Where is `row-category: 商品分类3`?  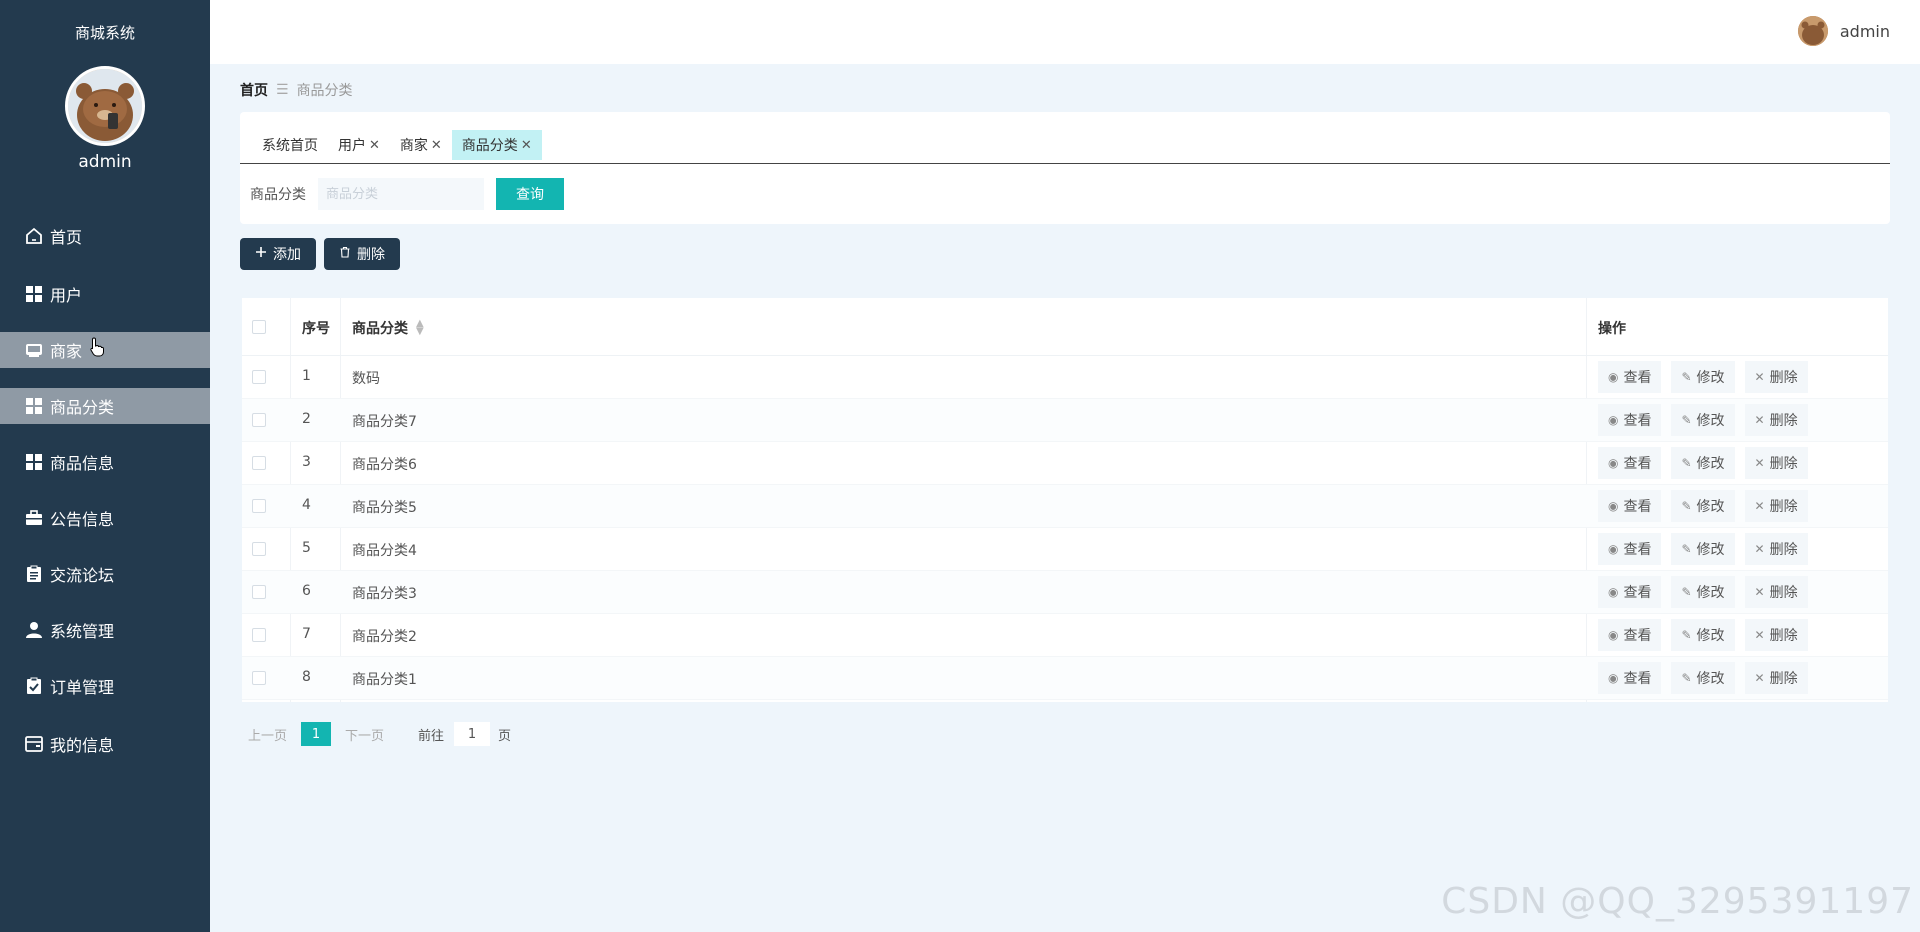 row-category: 商品分类3 is located at coordinates (384, 594).